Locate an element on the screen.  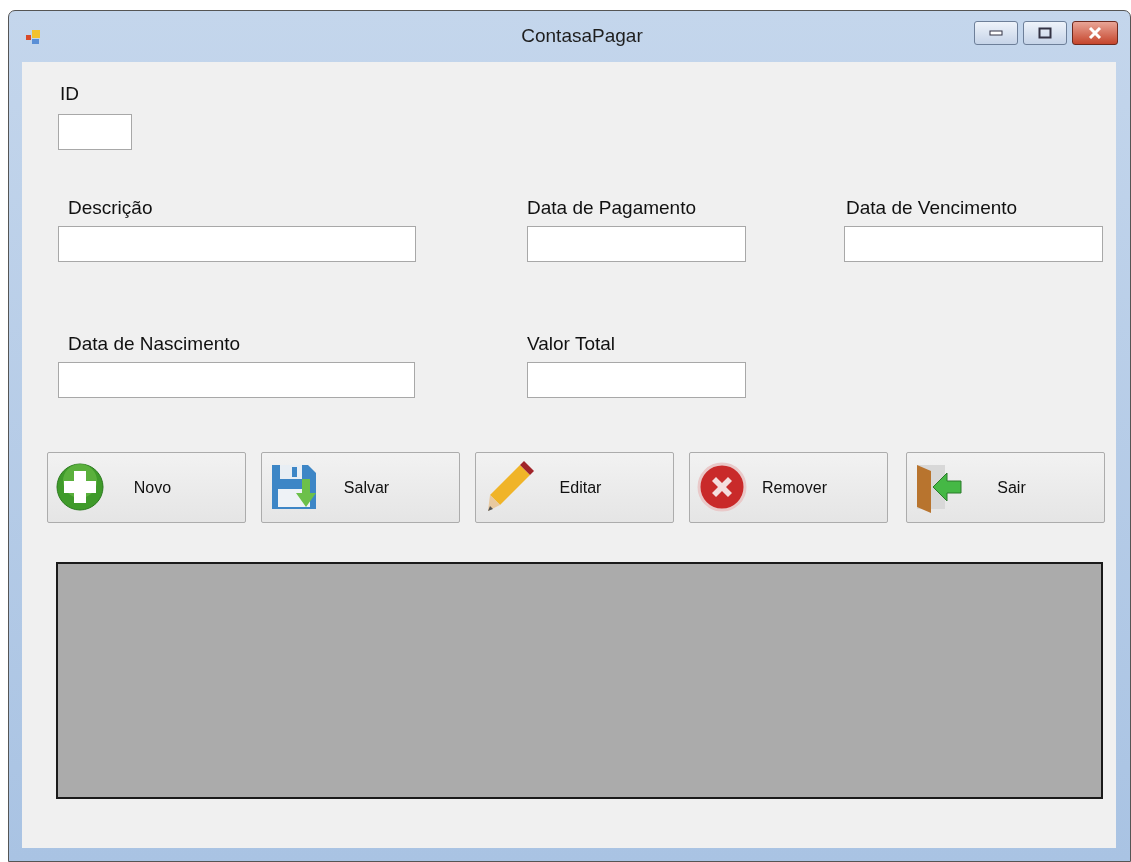
minimize-button is located at coordinates (996, 32).